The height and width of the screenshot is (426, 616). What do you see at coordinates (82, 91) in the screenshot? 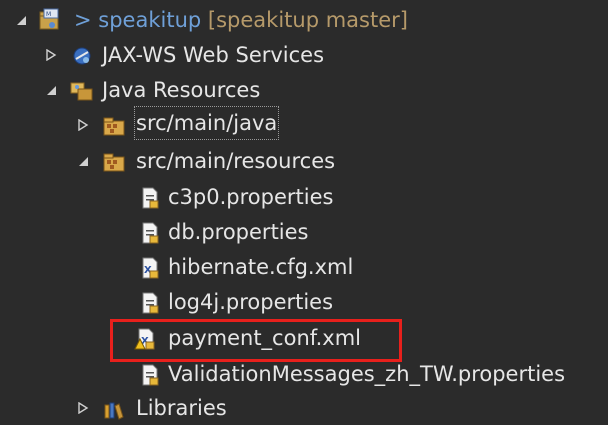
I see `java-resources-icon` at bounding box center [82, 91].